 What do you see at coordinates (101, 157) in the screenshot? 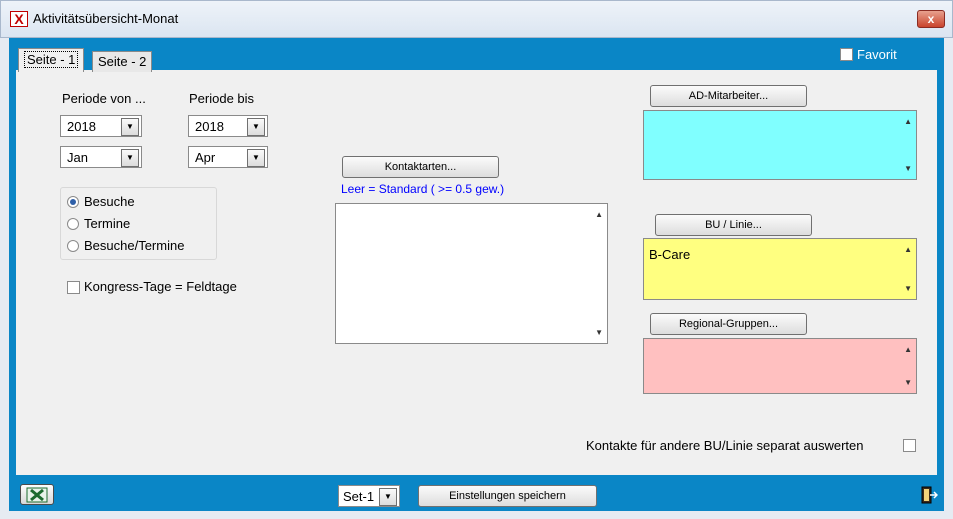
I see `period-from-month-select: Jan ▼` at bounding box center [101, 157].